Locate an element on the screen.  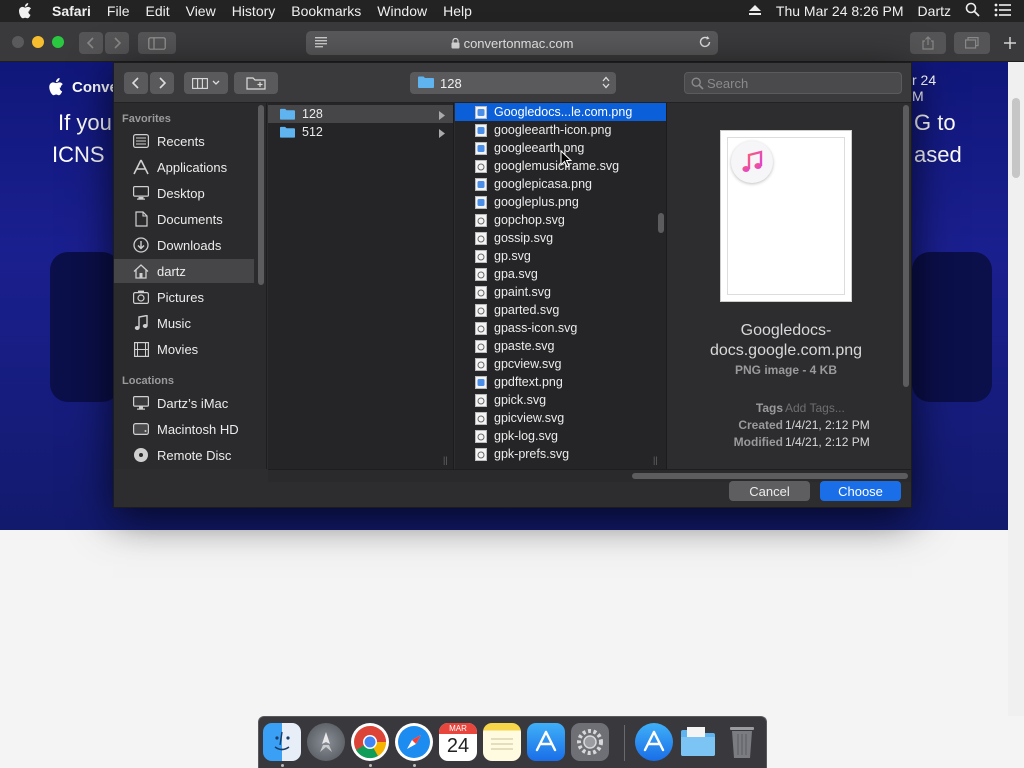
sidebar-scrollbar-thumb is located at coordinates (261, 195).